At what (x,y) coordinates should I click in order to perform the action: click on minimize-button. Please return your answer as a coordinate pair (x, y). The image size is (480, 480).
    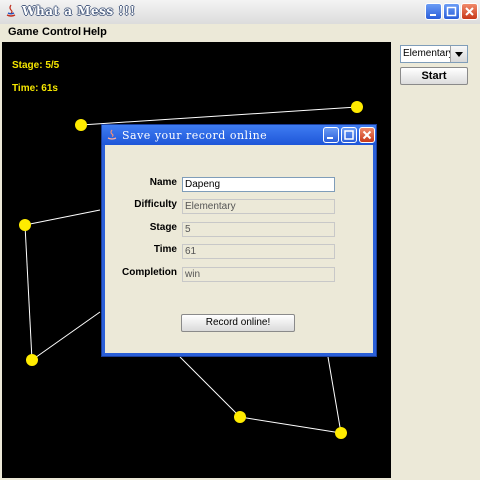
    Looking at the image, I should click on (433, 11).